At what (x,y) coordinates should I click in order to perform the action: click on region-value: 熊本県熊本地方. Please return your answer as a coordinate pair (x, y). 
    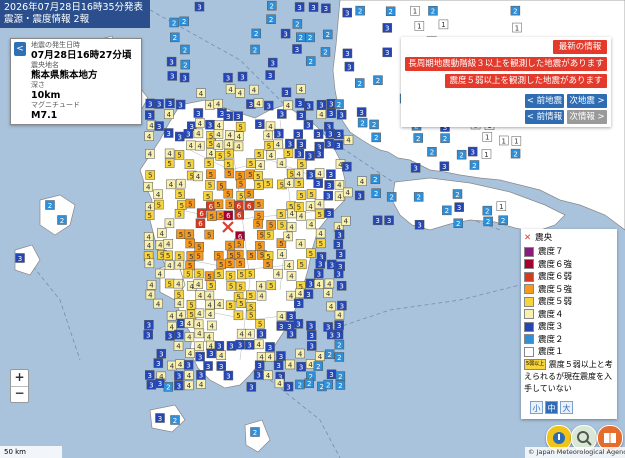
    Looking at the image, I should click on (64, 75).